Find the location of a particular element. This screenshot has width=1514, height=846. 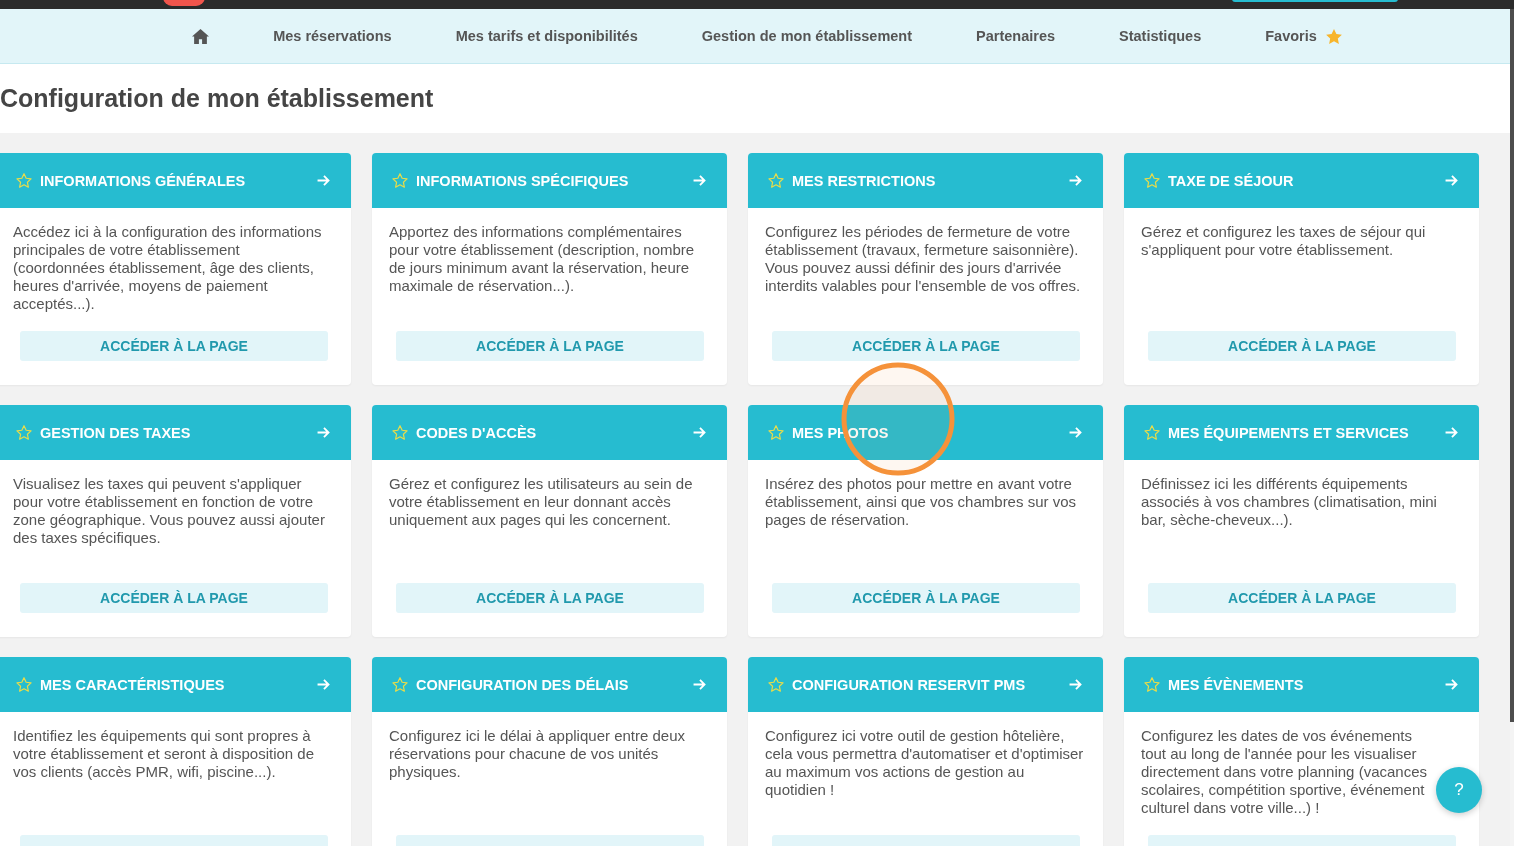

card-header: CONFIGURATION DES DÉLAIS is located at coordinates (549, 684).